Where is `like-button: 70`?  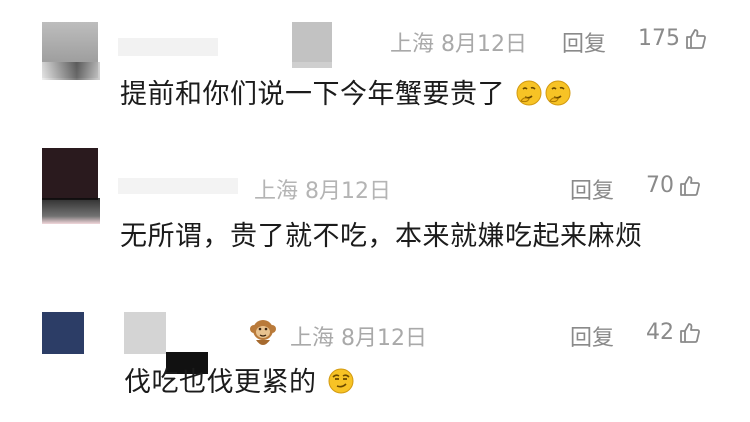
like-button: 70 is located at coordinates (674, 185).